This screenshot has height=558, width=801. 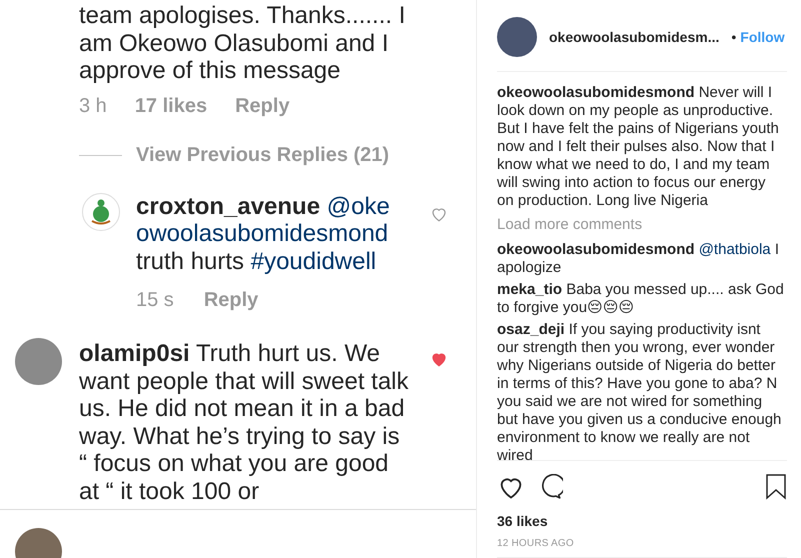 What do you see at coordinates (244, 422) in the screenshot?
I see `comment-text: olamip0si Truth hurt us. We want people that will sweet talk us. He did not mean it in a bad way. What he’s trying to say is “ focus on what you are good at “ it took 100 or` at bounding box center [244, 422].